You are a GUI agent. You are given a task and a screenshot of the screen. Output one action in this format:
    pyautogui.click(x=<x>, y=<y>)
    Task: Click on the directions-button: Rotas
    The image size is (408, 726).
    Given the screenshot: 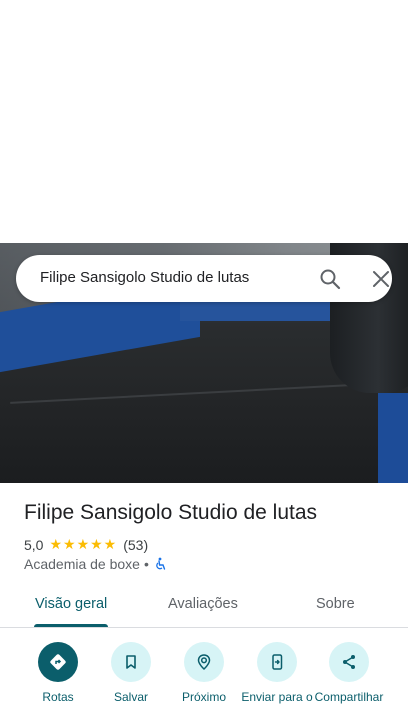 What is the action you would take?
    pyautogui.click(x=58, y=672)
    